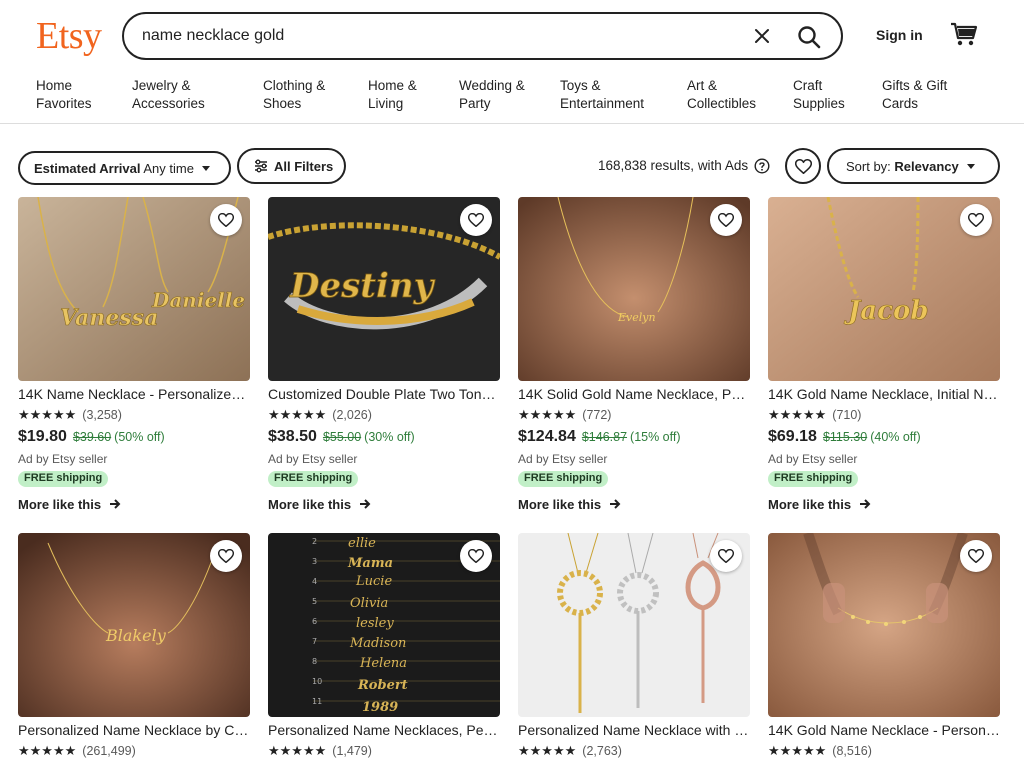 The height and width of the screenshot is (768, 1024). I want to click on cart-icon, so click(964, 34).